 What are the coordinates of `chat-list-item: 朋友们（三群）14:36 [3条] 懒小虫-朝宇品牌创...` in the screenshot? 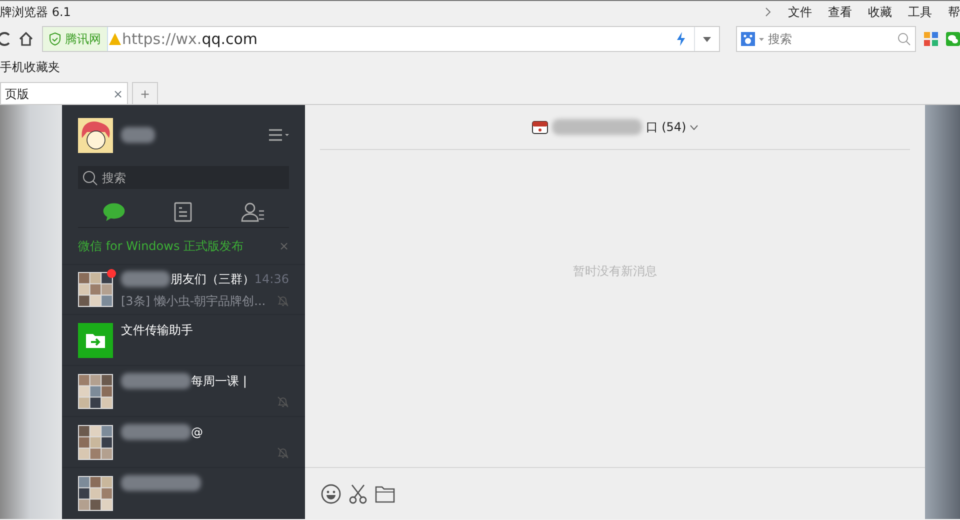 It's located at (183, 290).